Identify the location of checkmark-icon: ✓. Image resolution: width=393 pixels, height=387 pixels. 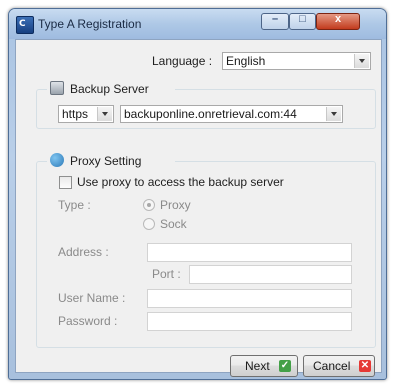
(285, 366).